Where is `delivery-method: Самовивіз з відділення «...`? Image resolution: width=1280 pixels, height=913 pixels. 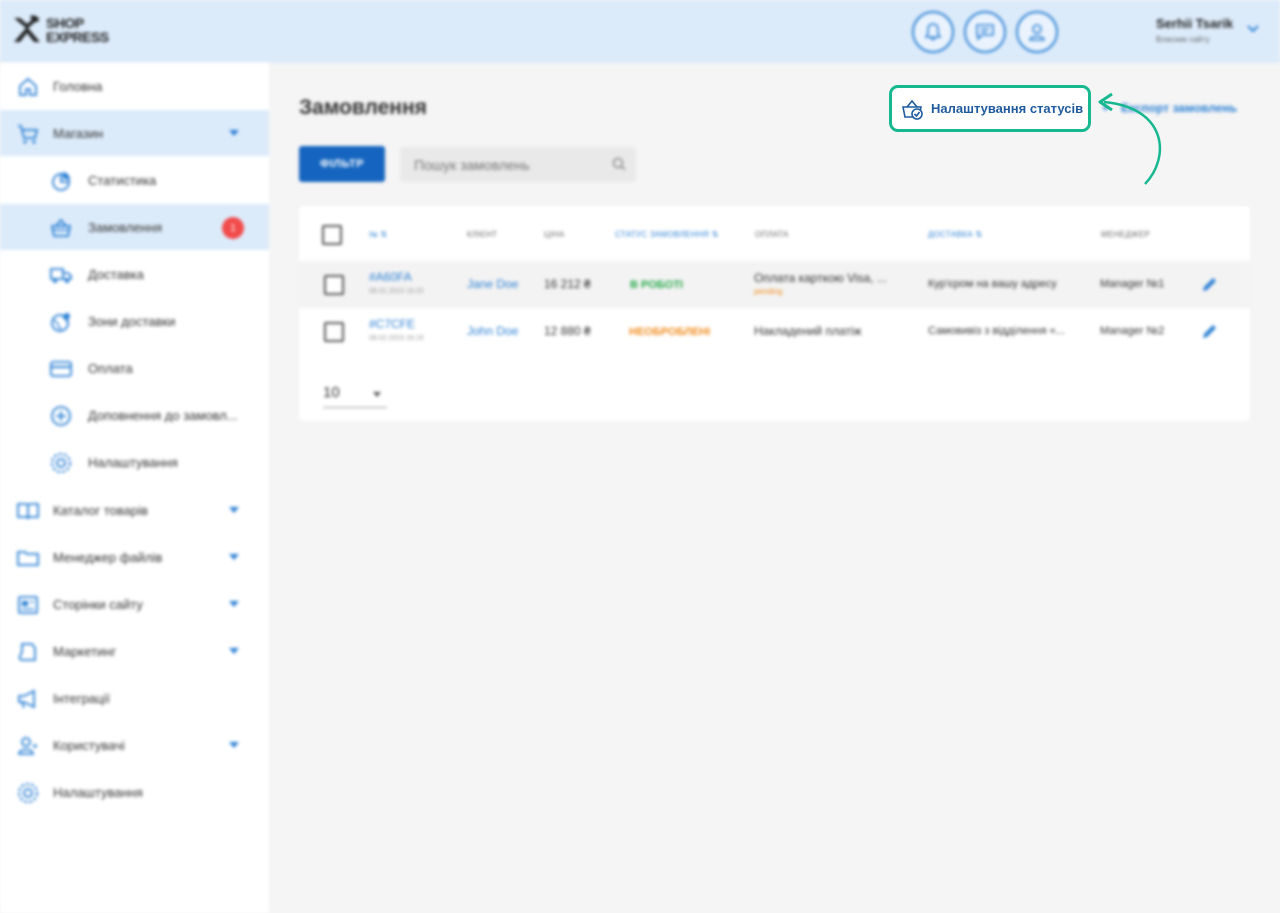 delivery-method: Самовивіз з відділення «... is located at coordinates (996, 331).